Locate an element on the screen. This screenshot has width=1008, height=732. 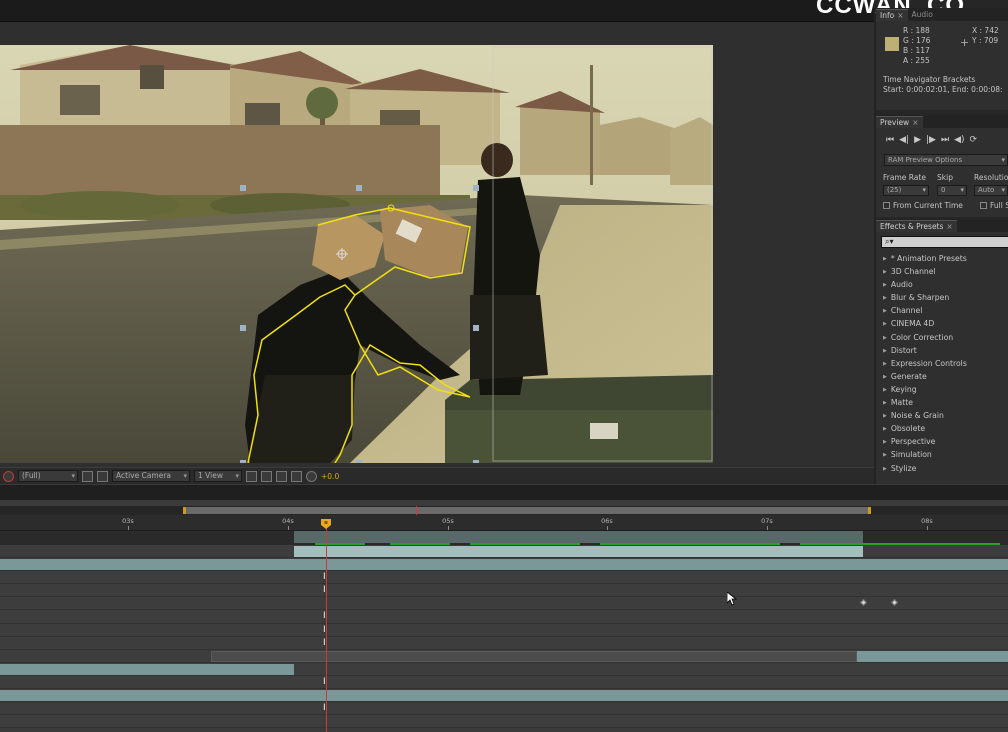
transparency-grid-icon is located at coordinates (102, 476).